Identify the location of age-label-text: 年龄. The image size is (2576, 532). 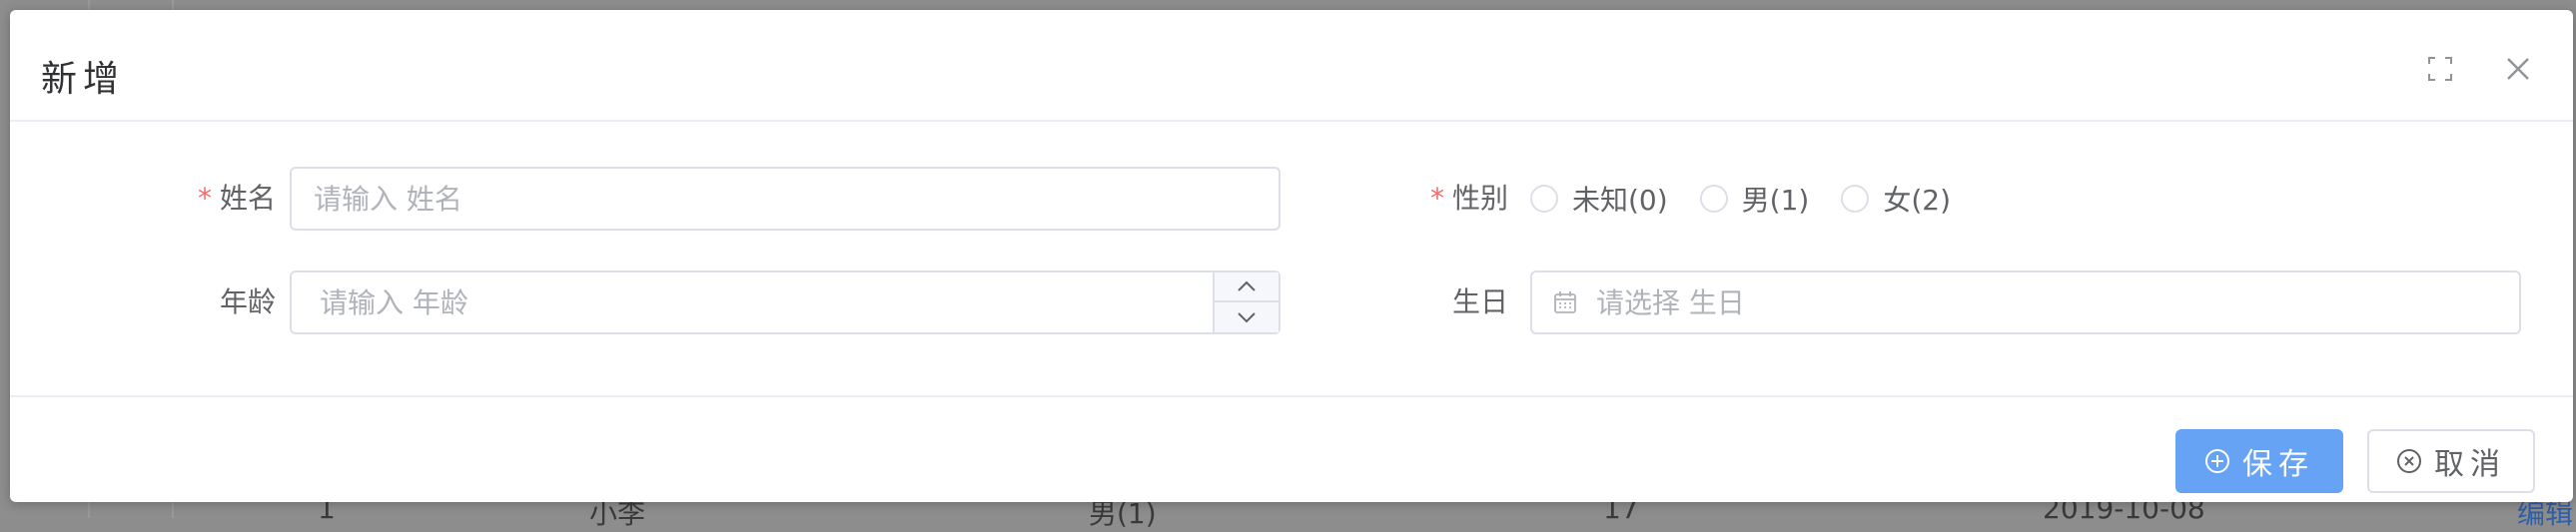
(248, 301).